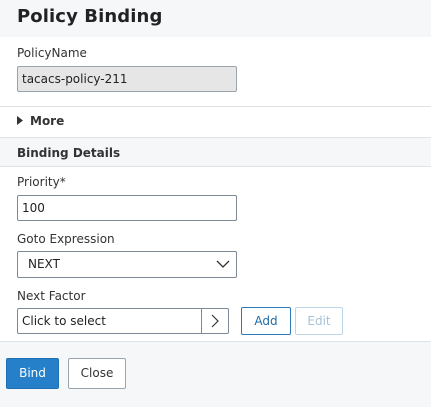 This screenshot has width=431, height=407. I want to click on next-factor-label: Next Factor, so click(51, 296).